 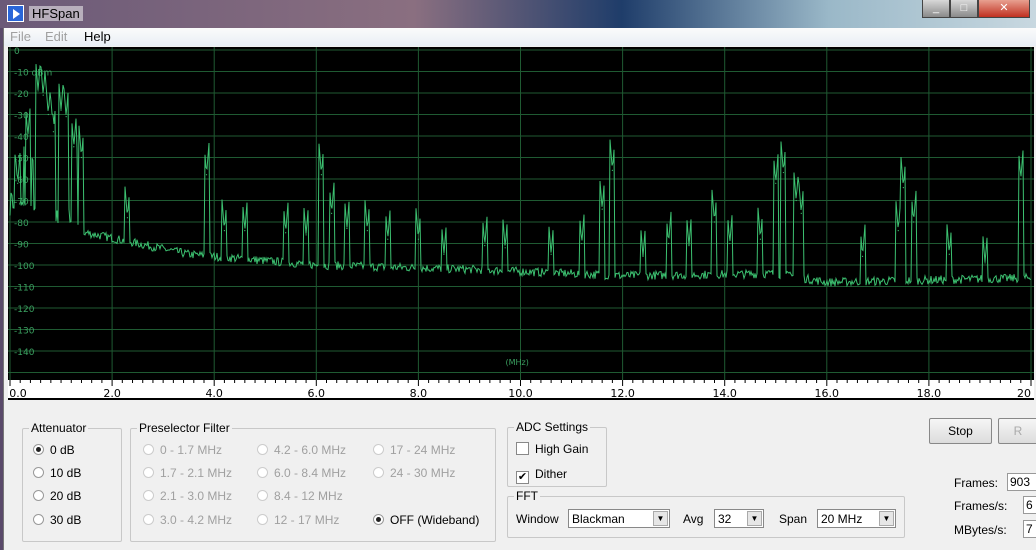 I want to click on dither-checkbox: ✔ Dither, so click(x=541, y=475).